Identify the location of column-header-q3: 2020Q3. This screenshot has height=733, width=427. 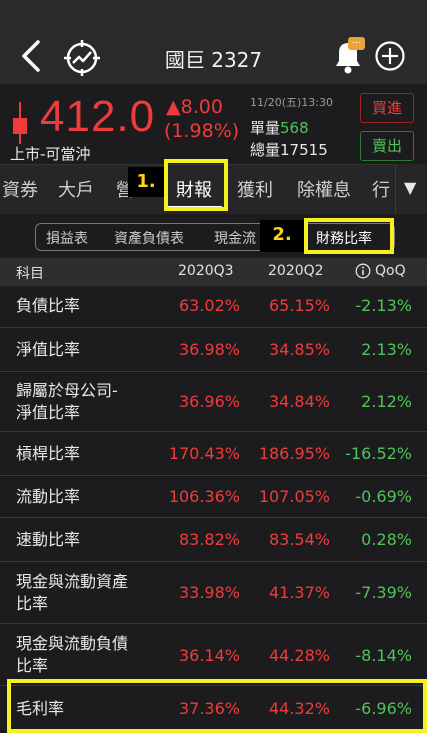
(206, 271).